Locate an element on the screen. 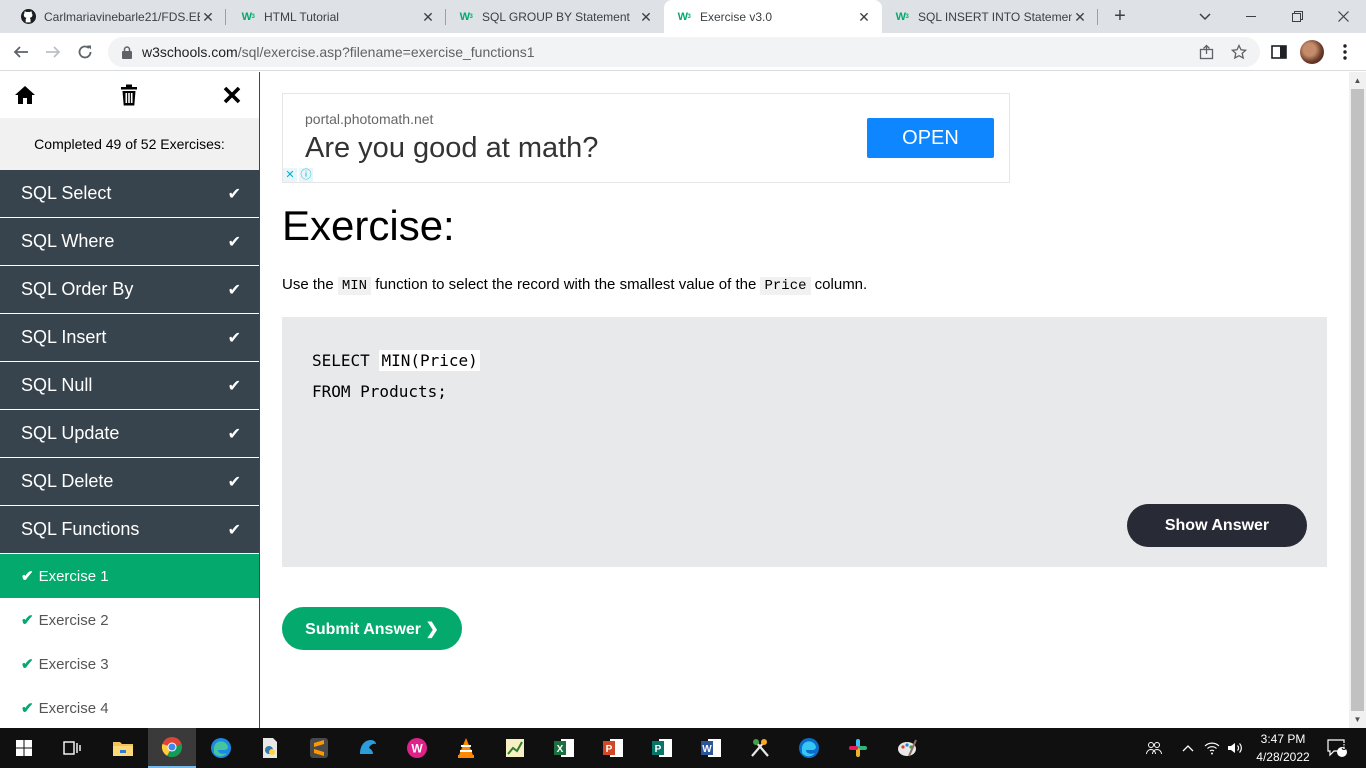 The height and width of the screenshot is (768, 1366). publisher-icon: P is located at coordinates (662, 748).